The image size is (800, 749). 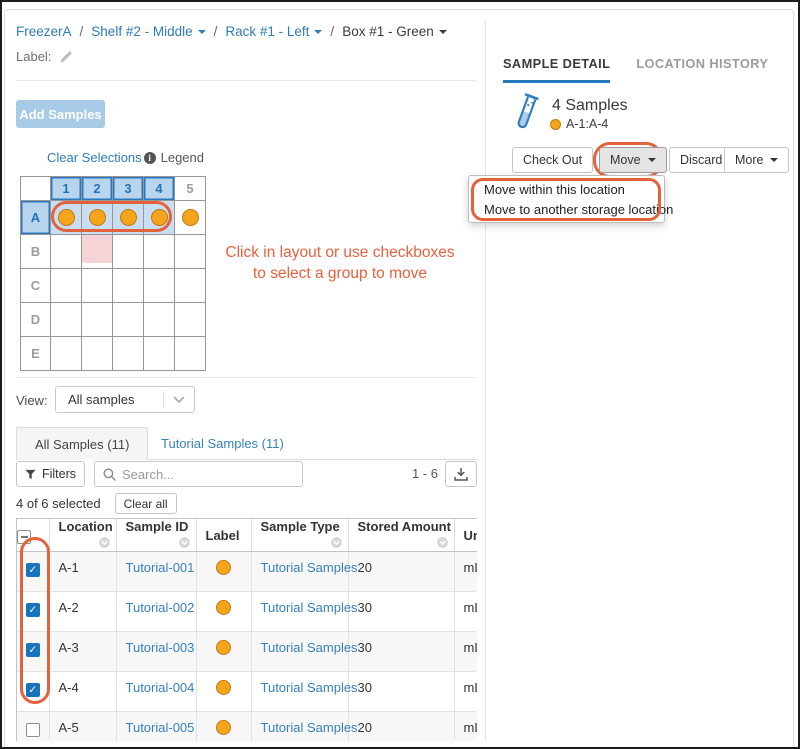 What do you see at coordinates (50, 474) in the screenshot?
I see `filters-button: Filters` at bounding box center [50, 474].